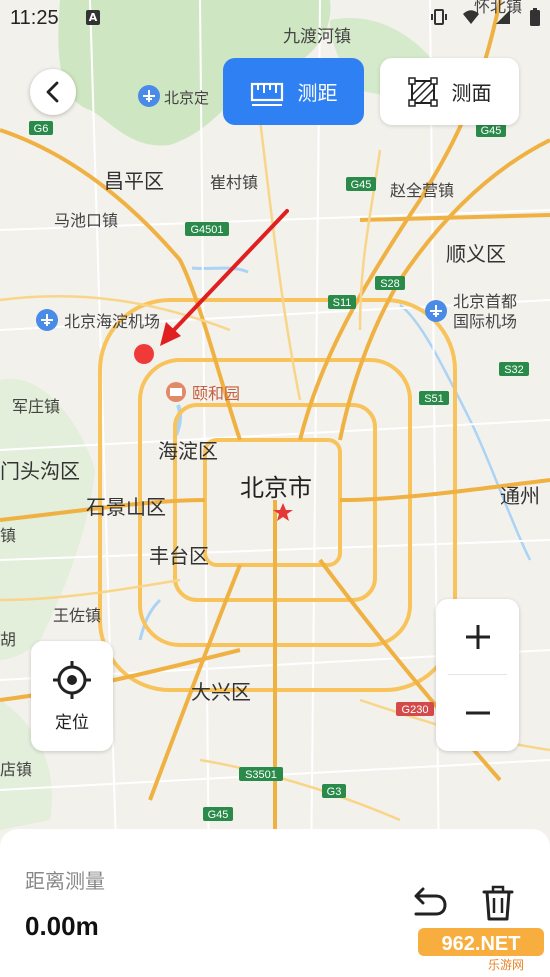 This screenshot has width=550, height=977. What do you see at coordinates (449, 91) in the screenshot?
I see `area-mode-button: 测面` at bounding box center [449, 91].